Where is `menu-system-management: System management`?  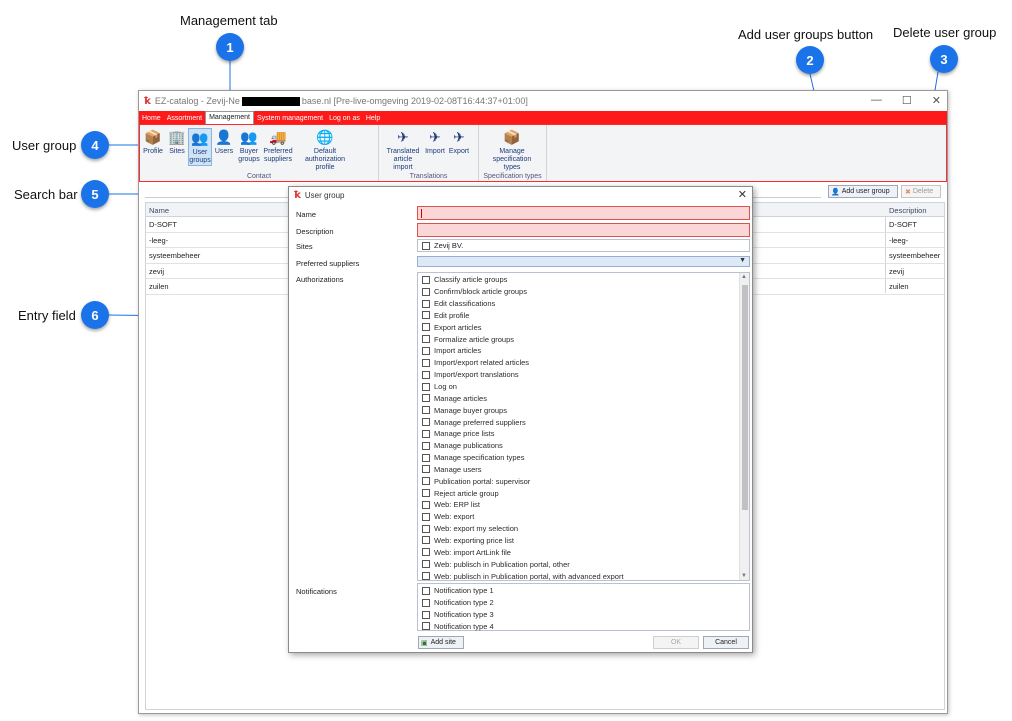 menu-system-management: System management is located at coordinates (290, 118).